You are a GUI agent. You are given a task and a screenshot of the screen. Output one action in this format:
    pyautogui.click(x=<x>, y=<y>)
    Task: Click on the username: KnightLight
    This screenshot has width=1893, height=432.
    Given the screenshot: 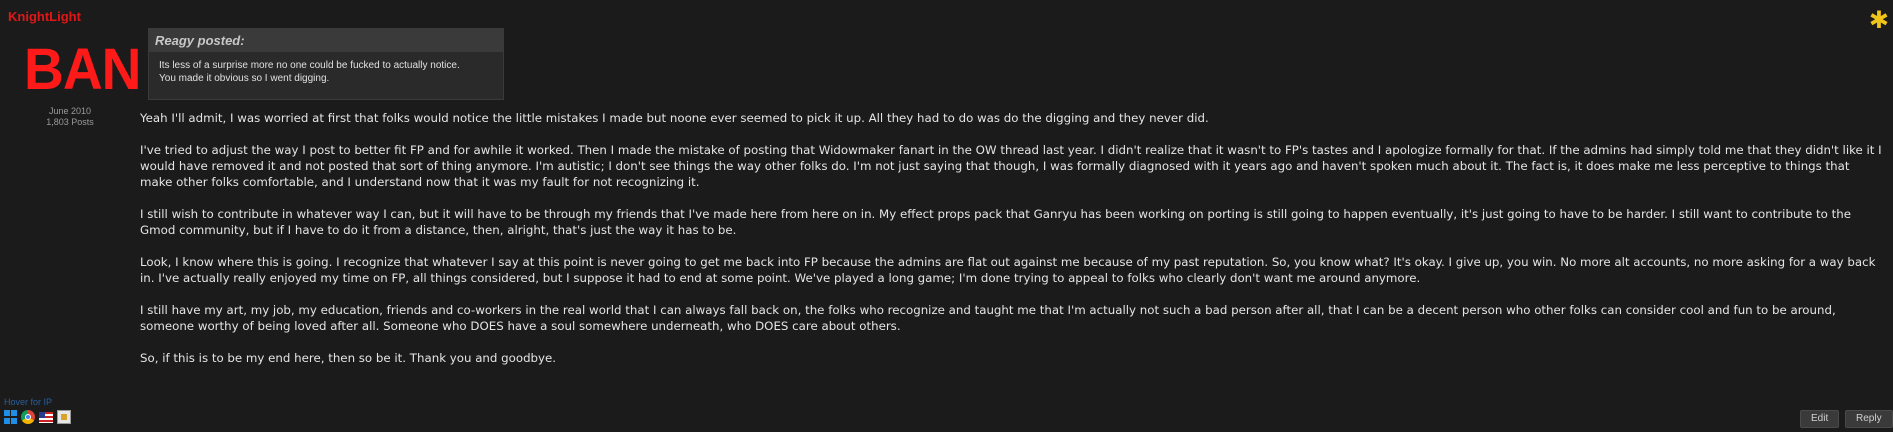 What is the action you would take?
    pyautogui.click(x=44, y=16)
    